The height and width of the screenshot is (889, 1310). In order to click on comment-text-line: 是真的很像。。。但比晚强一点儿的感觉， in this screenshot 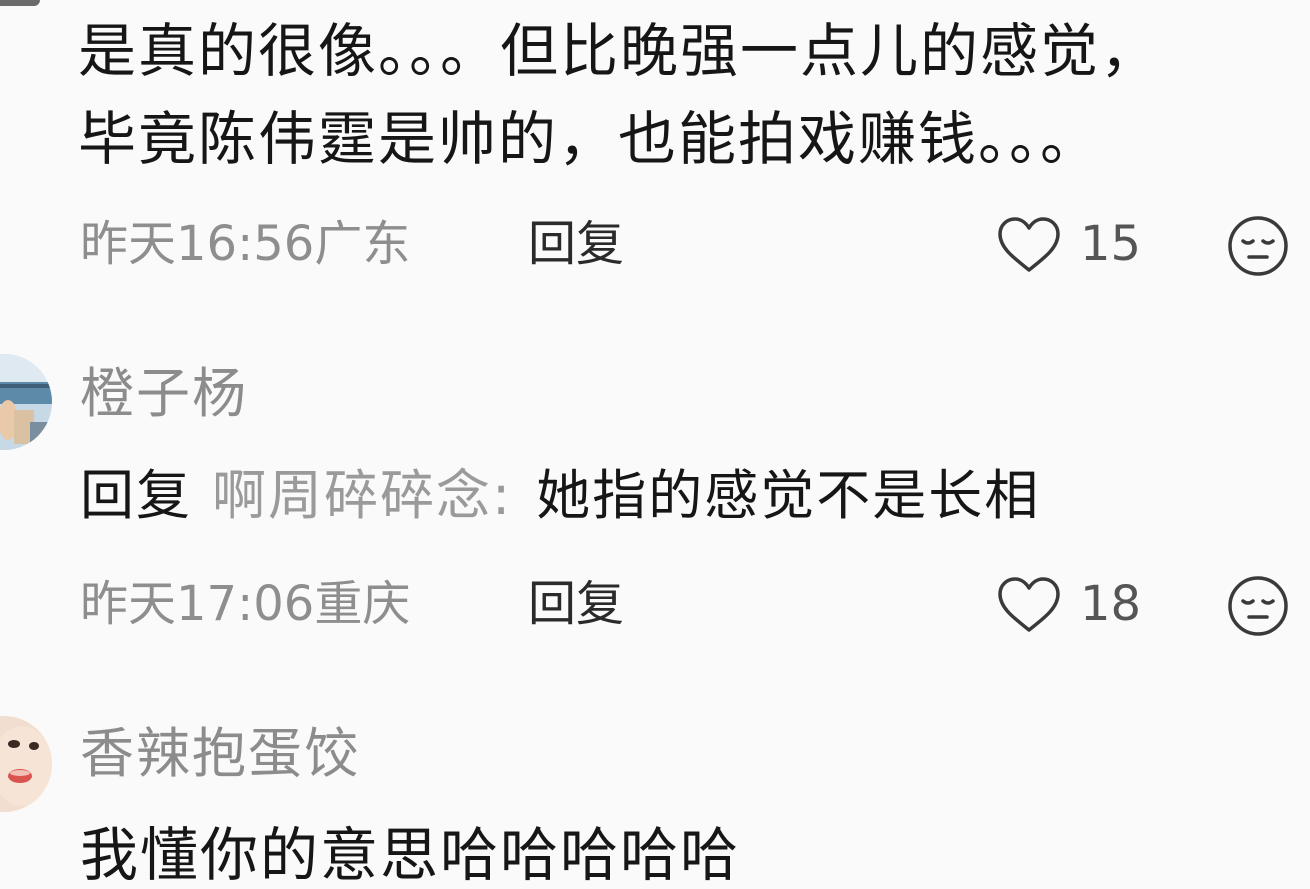, I will do `click(619, 51)`.